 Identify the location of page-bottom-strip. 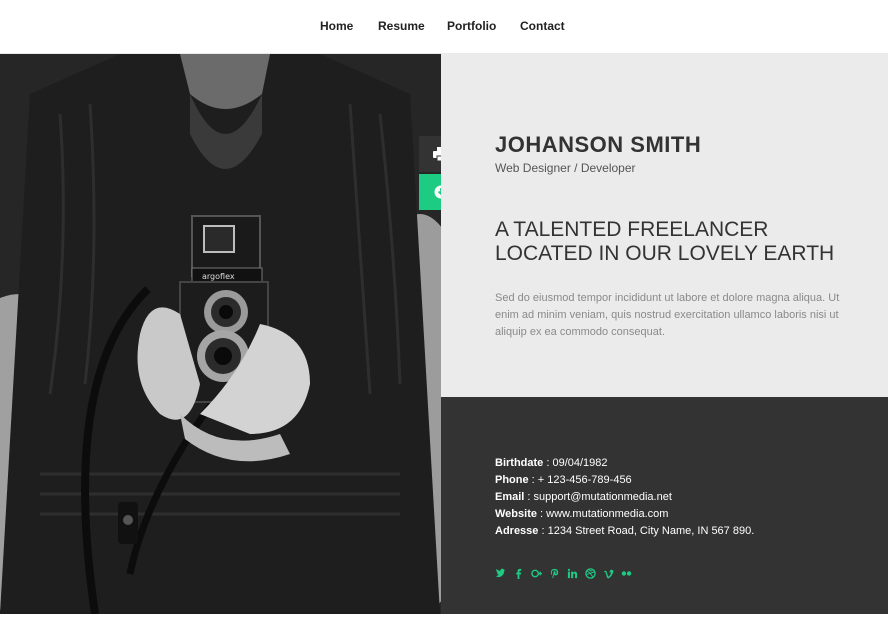
(444, 618).